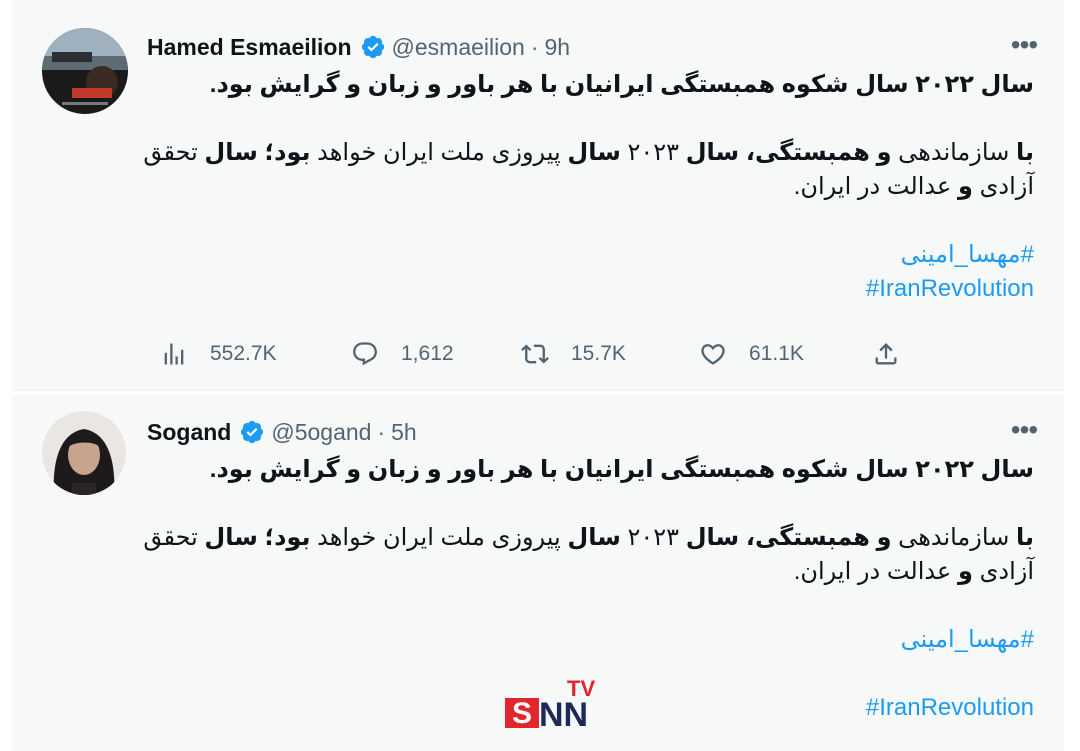 The image size is (1080, 751). I want to click on reply-button: 1,612, so click(402, 354).